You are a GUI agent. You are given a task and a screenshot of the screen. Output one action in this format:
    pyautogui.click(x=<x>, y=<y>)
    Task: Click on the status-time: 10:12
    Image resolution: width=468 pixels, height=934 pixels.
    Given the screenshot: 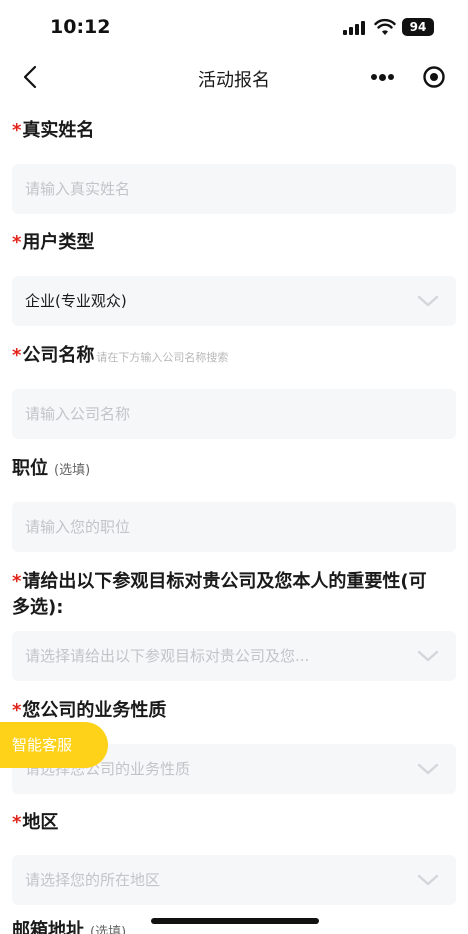 What is the action you would take?
    pyautogui.click(x=80, y=27)
    